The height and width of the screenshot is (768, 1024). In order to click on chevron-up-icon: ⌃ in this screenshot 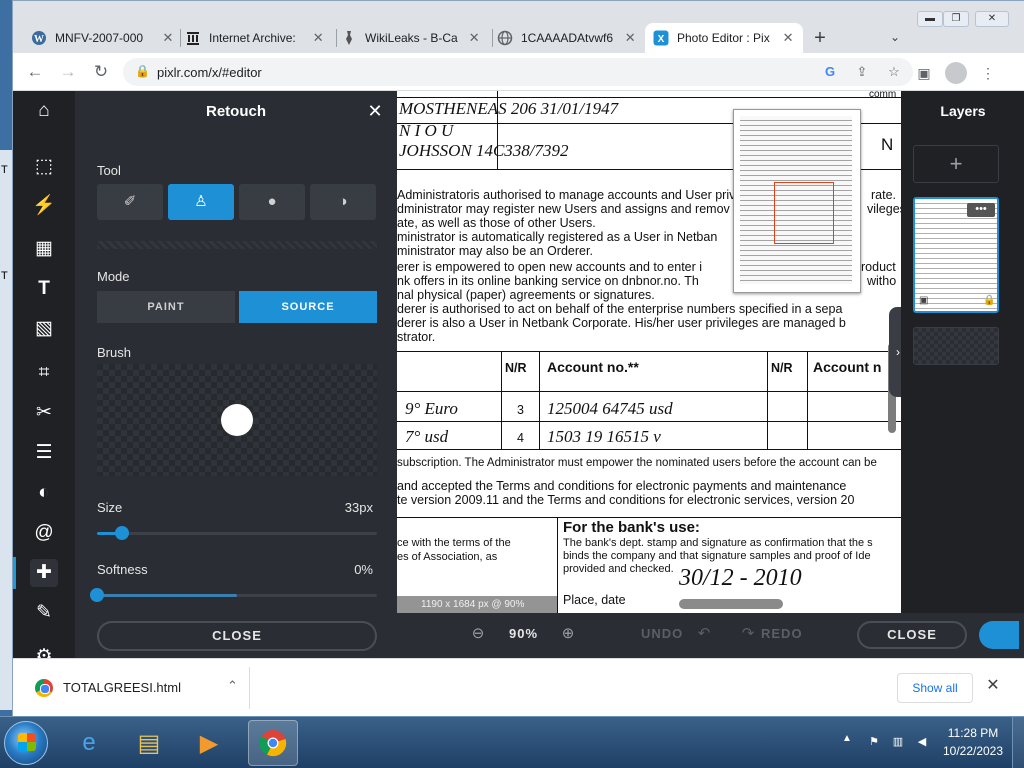, I will do `click(232, 686)`.